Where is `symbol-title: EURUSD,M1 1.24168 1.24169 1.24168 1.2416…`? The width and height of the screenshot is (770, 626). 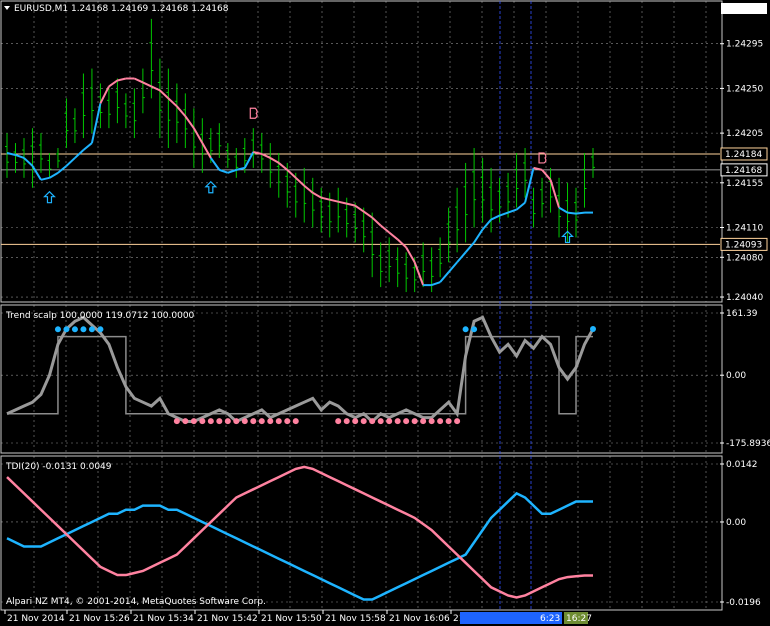 symbol-title: EURUSD,M1 1.24168 1.24169 1.24168 1.2416… is located at coordinates (121, 9).